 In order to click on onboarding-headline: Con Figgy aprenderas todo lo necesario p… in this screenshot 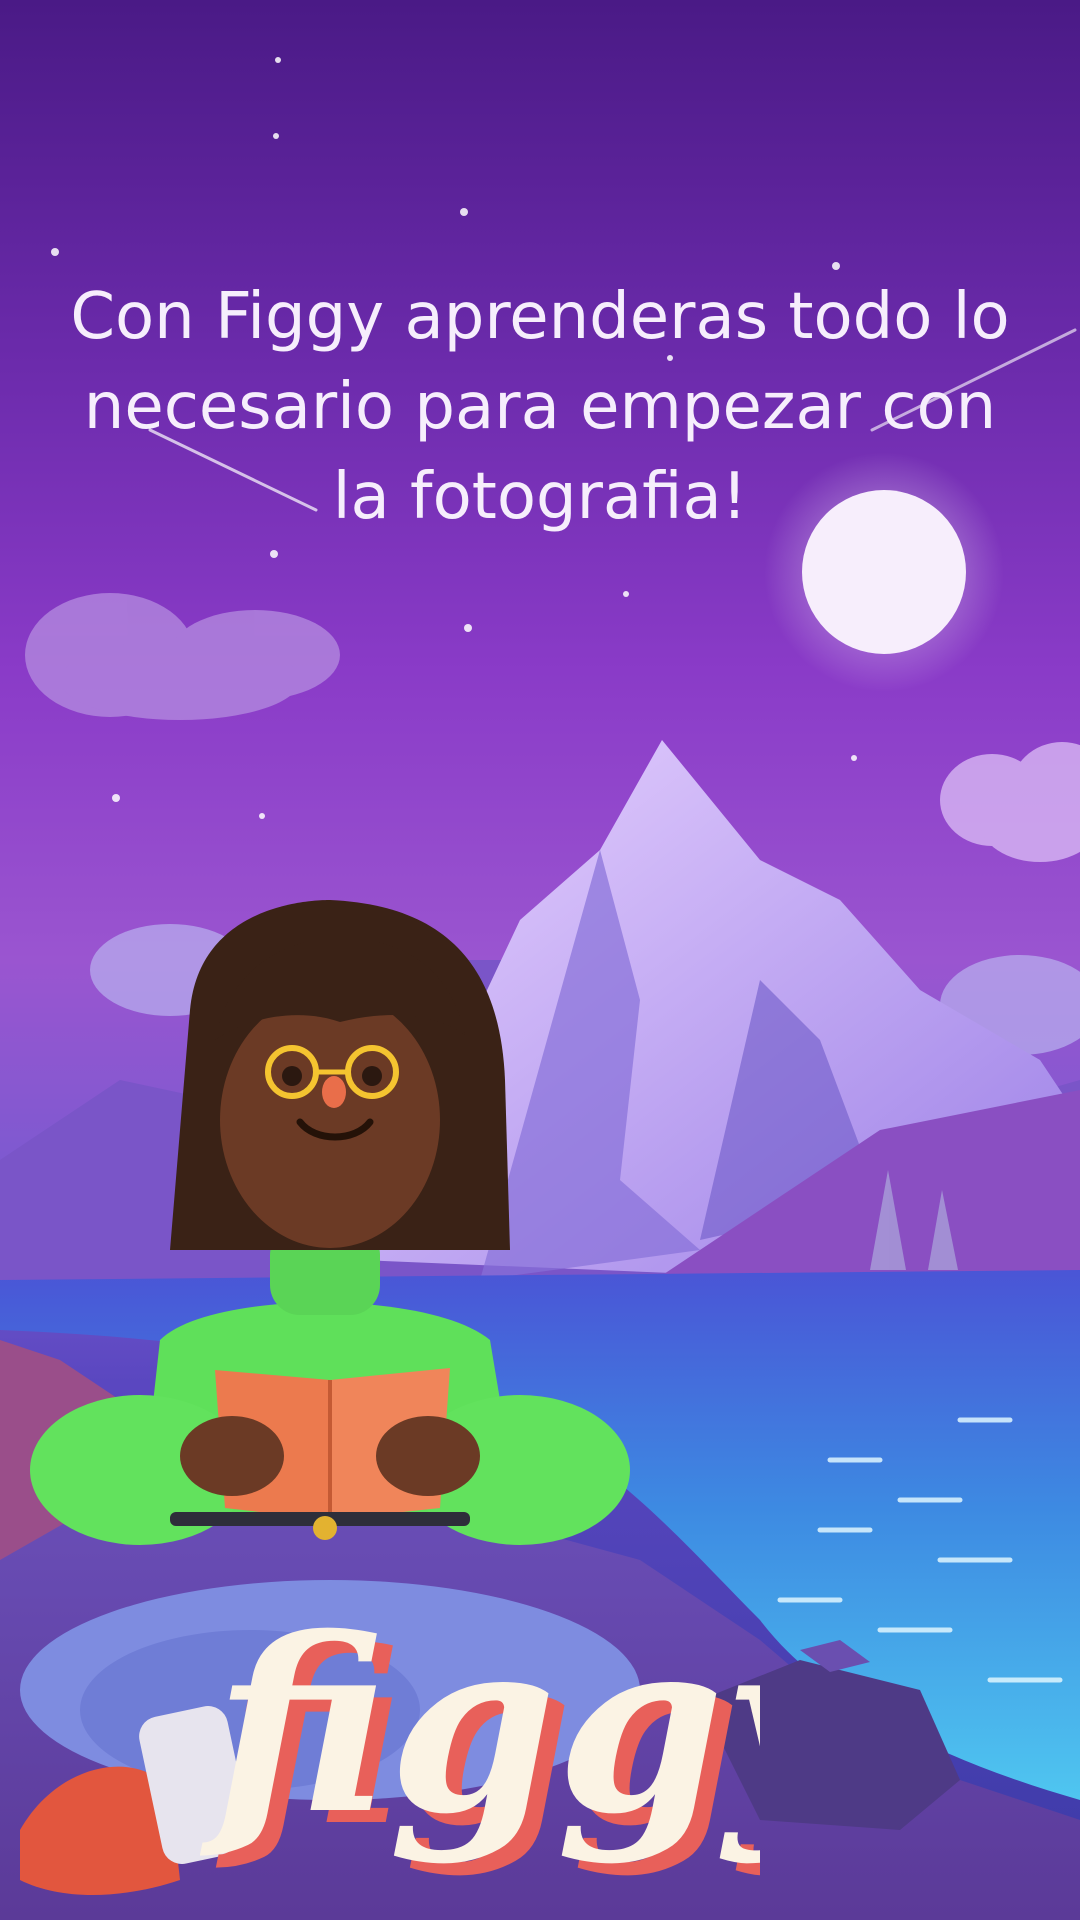, I will do `click(540, 407)`.